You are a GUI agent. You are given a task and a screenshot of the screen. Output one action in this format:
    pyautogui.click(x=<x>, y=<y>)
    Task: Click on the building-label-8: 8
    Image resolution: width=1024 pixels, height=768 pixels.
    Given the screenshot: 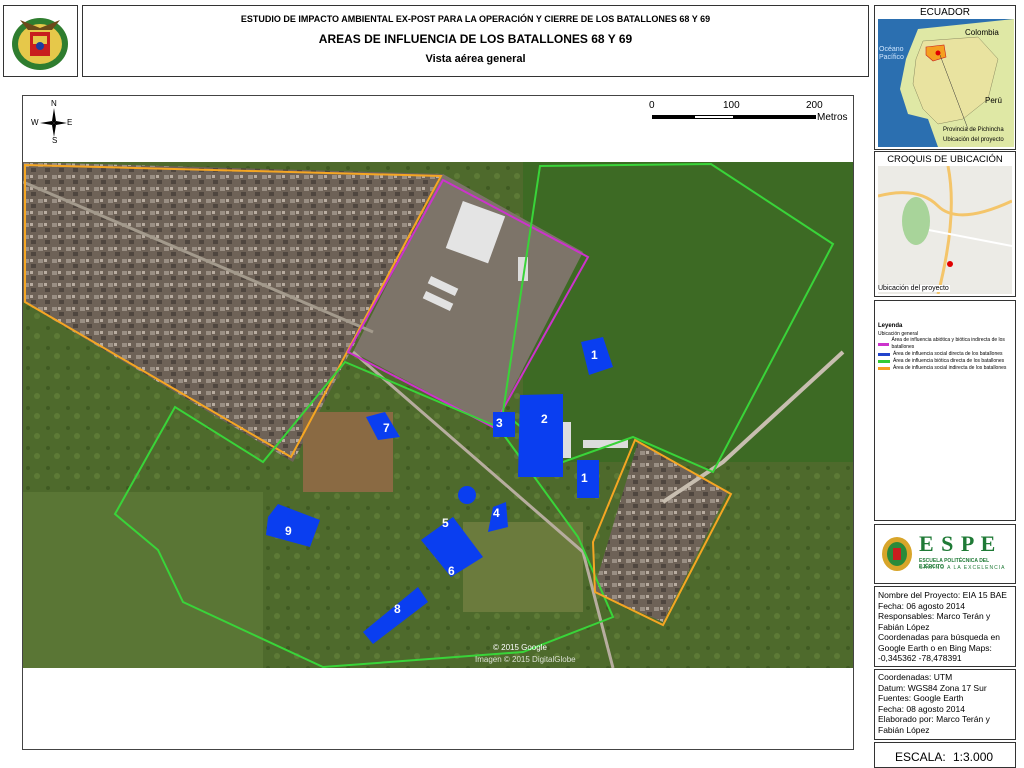 What is the action you would take?
    pyautogui.click(x=397, y=609)
    